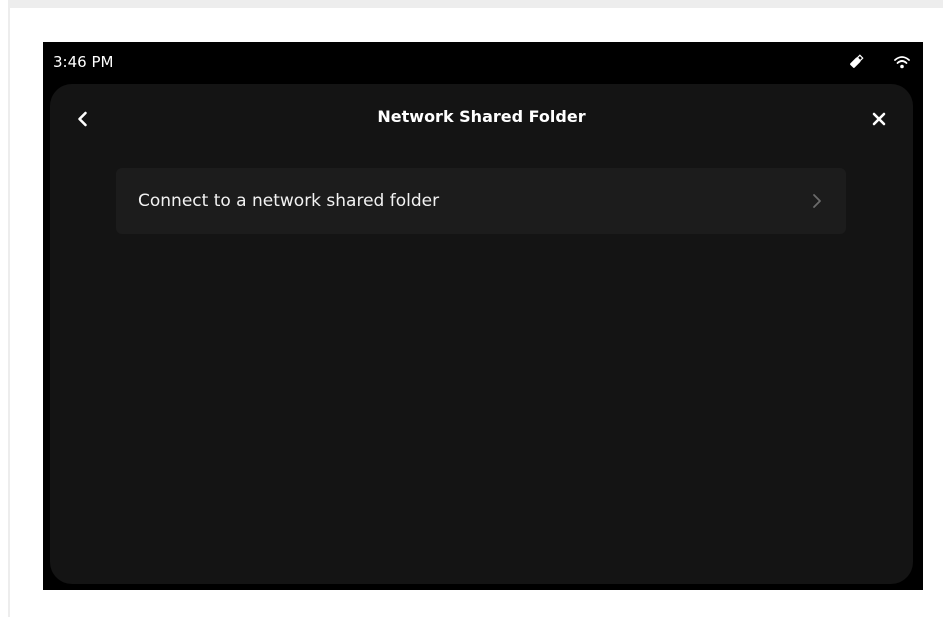 This screenshot has width=943, height=617. I want to click on page-frame-top, so click(475, 4).